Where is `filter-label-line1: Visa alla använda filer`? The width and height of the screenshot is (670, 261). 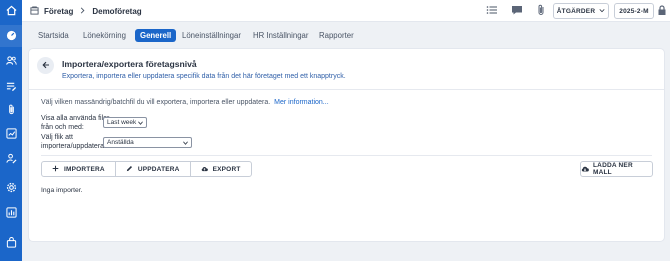 filter-label-line1: Visa alla använda filer is located at coordinates (75, 118).